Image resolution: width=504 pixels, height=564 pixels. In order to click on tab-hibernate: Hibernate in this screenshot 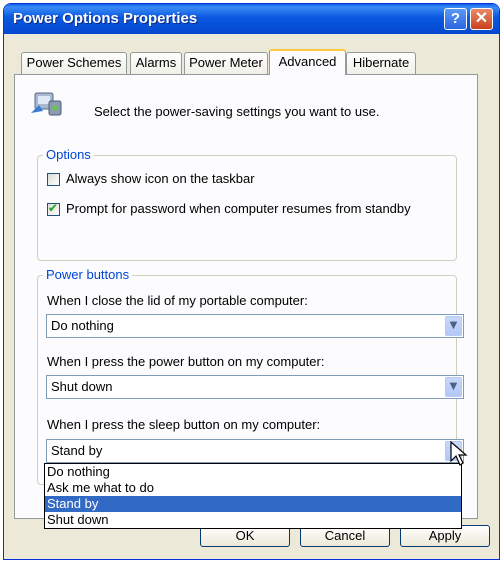, I will do `click(381, 63)`.